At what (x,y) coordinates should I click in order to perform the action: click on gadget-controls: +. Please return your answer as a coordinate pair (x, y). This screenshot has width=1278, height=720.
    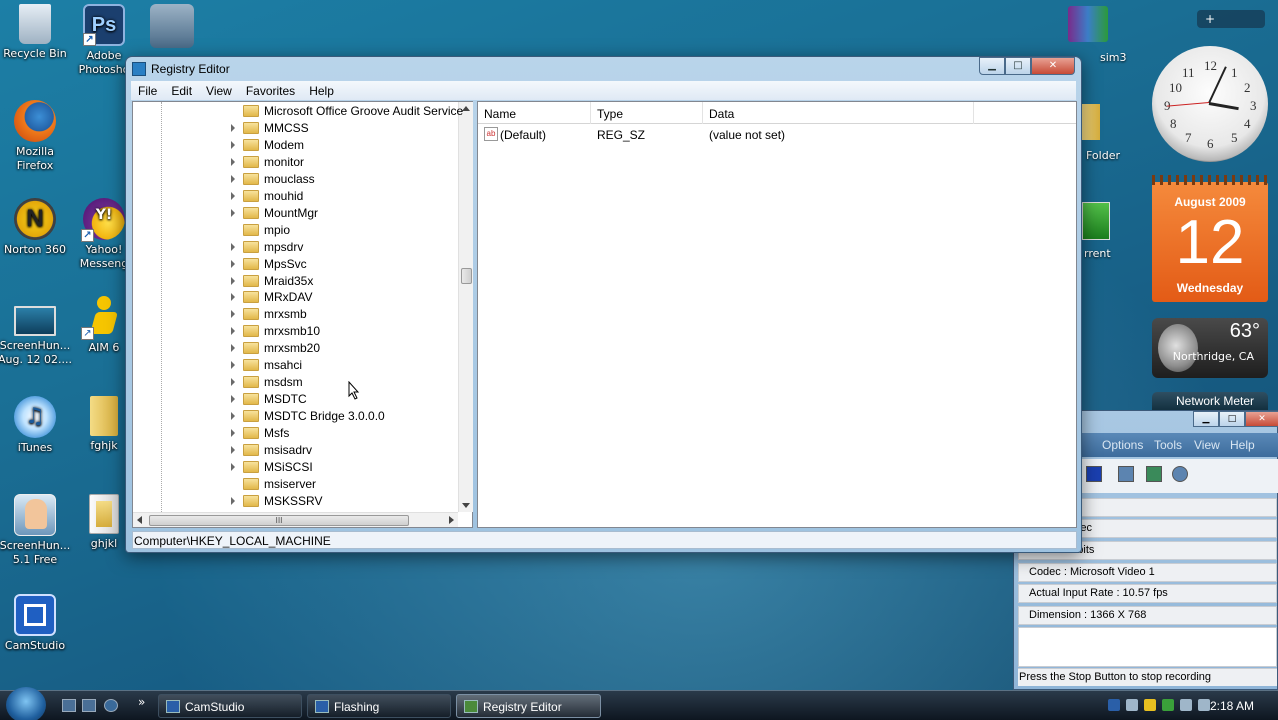
    Looking at the image, I should click on (1231, 19).